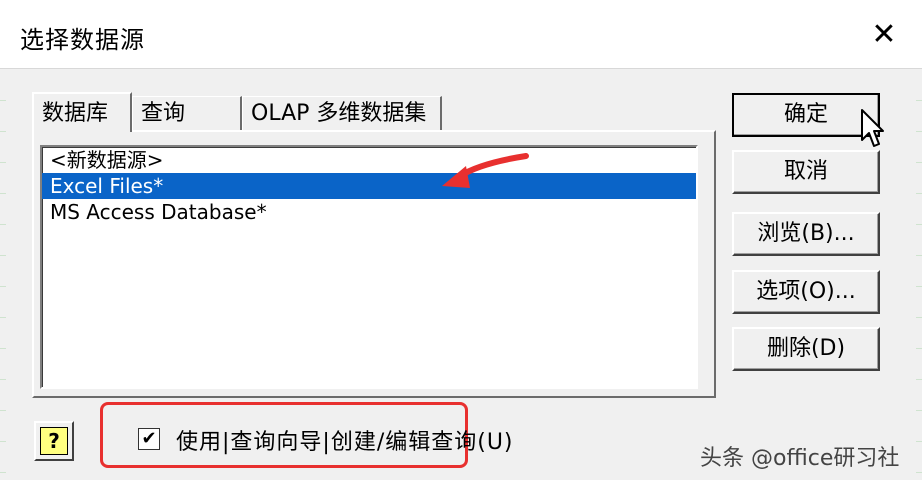  I want to click on dialog-title: 选择数据源, so click(82, 40).